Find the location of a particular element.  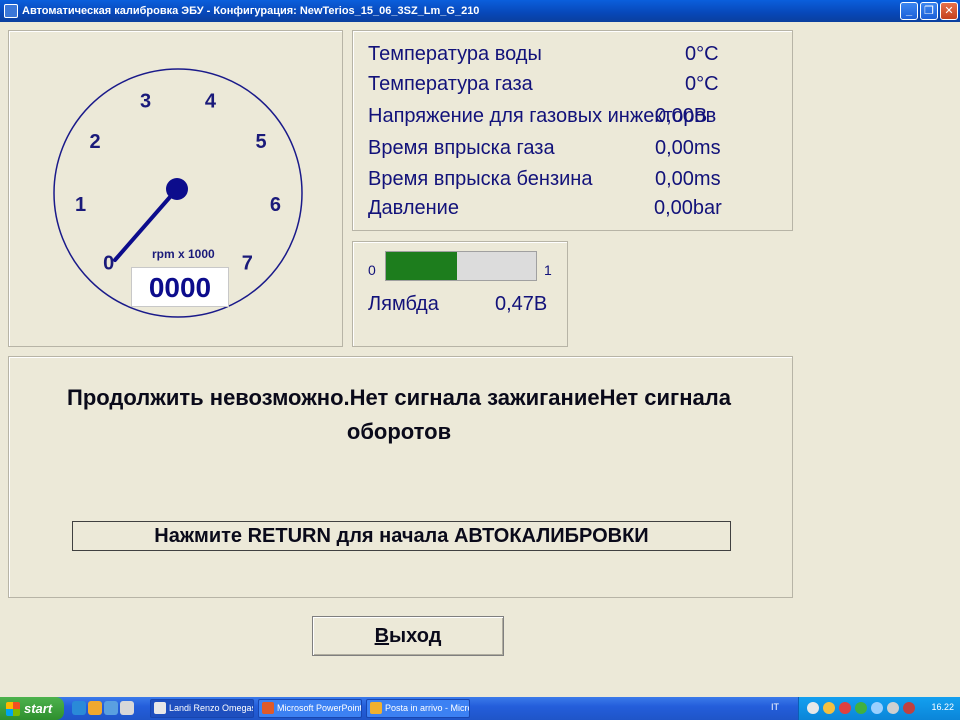

start-button: start is located at coordinates (32, 708).